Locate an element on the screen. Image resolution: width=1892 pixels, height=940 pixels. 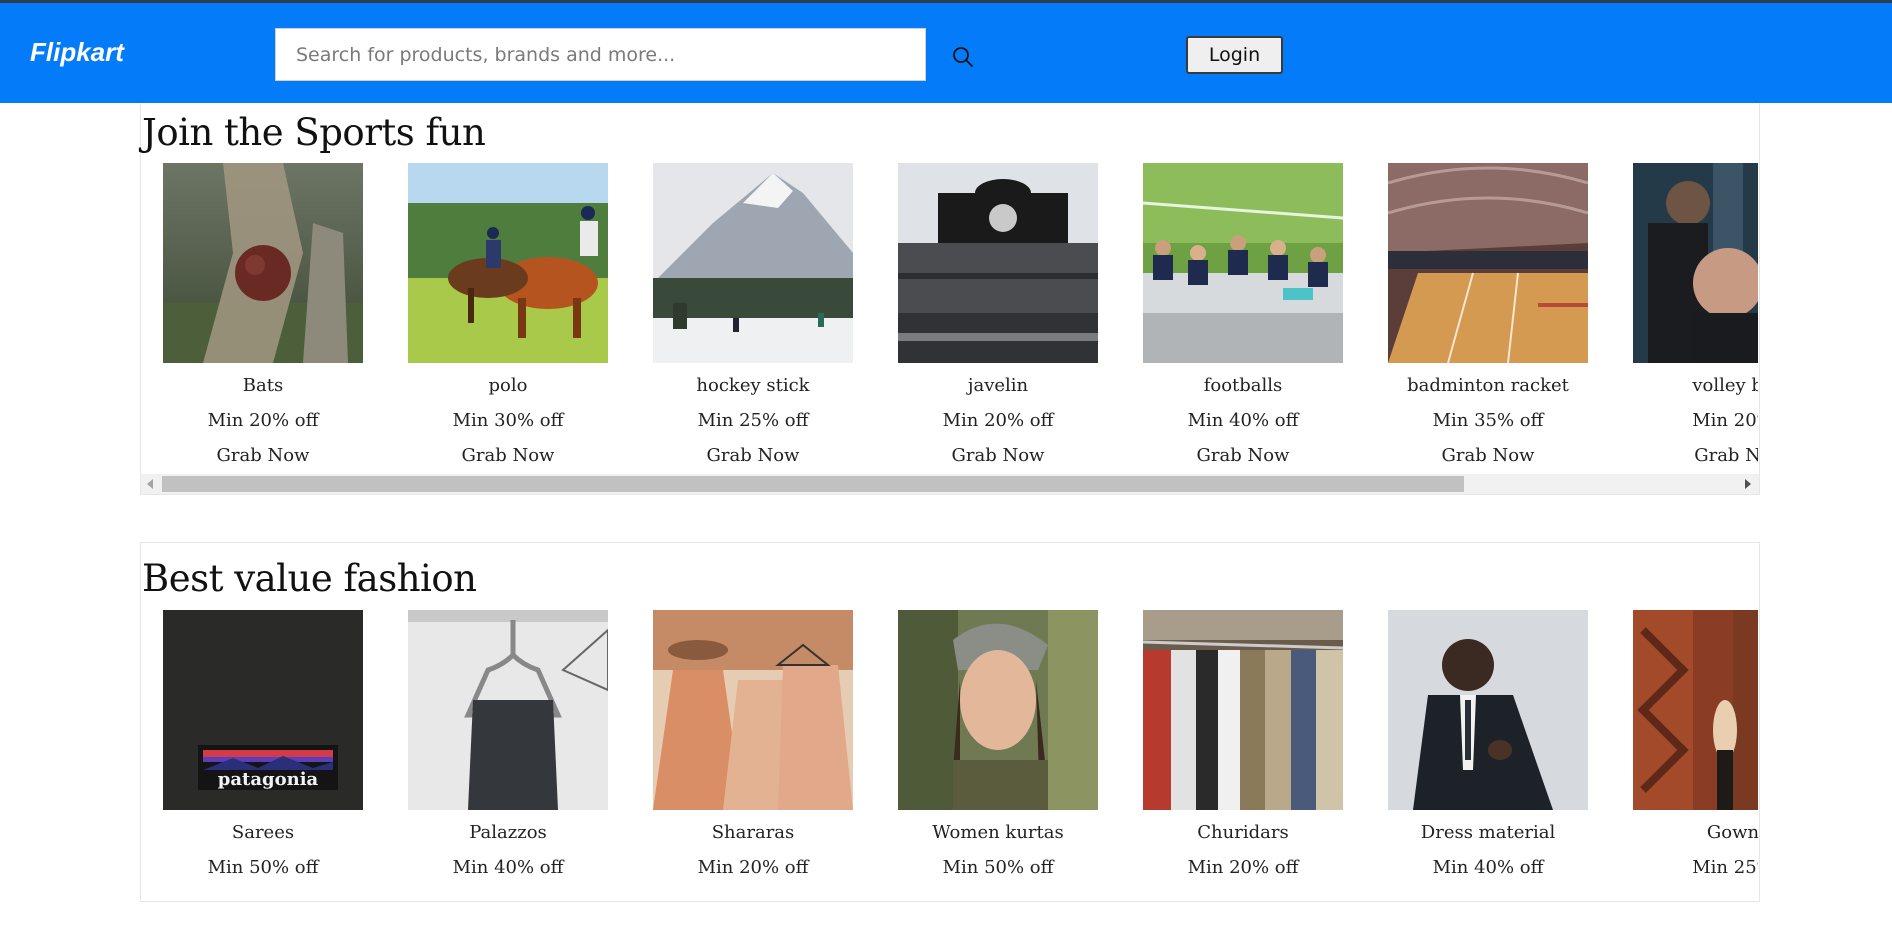
product-name: badminton racket is located at coordinates (1488, 385).